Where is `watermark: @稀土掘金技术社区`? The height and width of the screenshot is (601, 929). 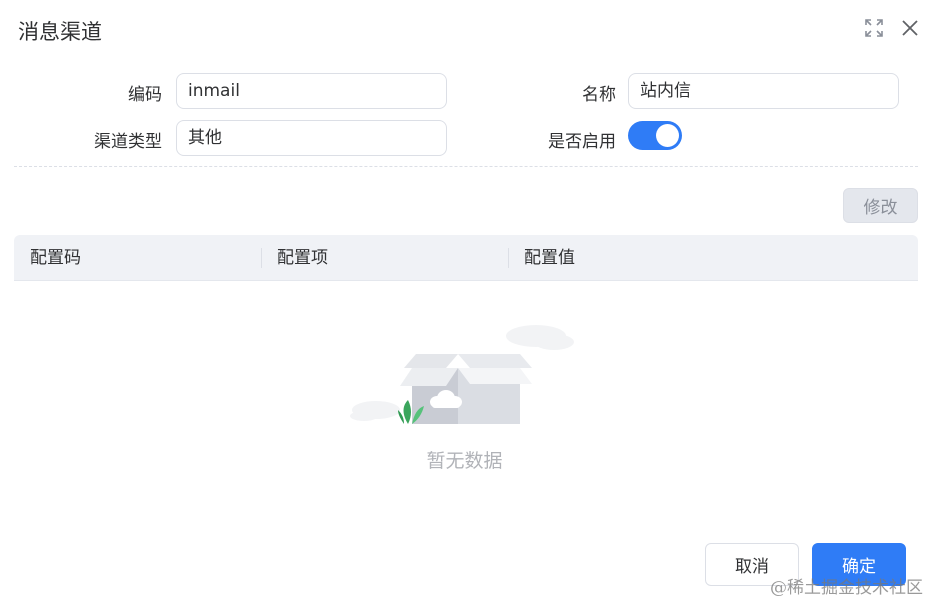
watermark: @稀土掘金技术社区 is located at coordinates (846, 588).